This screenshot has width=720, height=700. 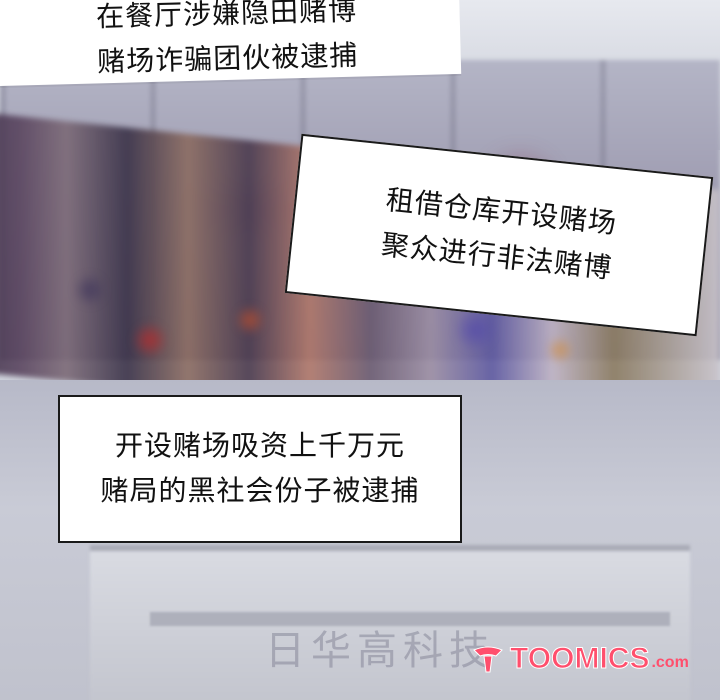 What do you see at coordinates (488, 659) in the screenshot?
I see `toomics-mark-icon` at bounding box center [488, 659].